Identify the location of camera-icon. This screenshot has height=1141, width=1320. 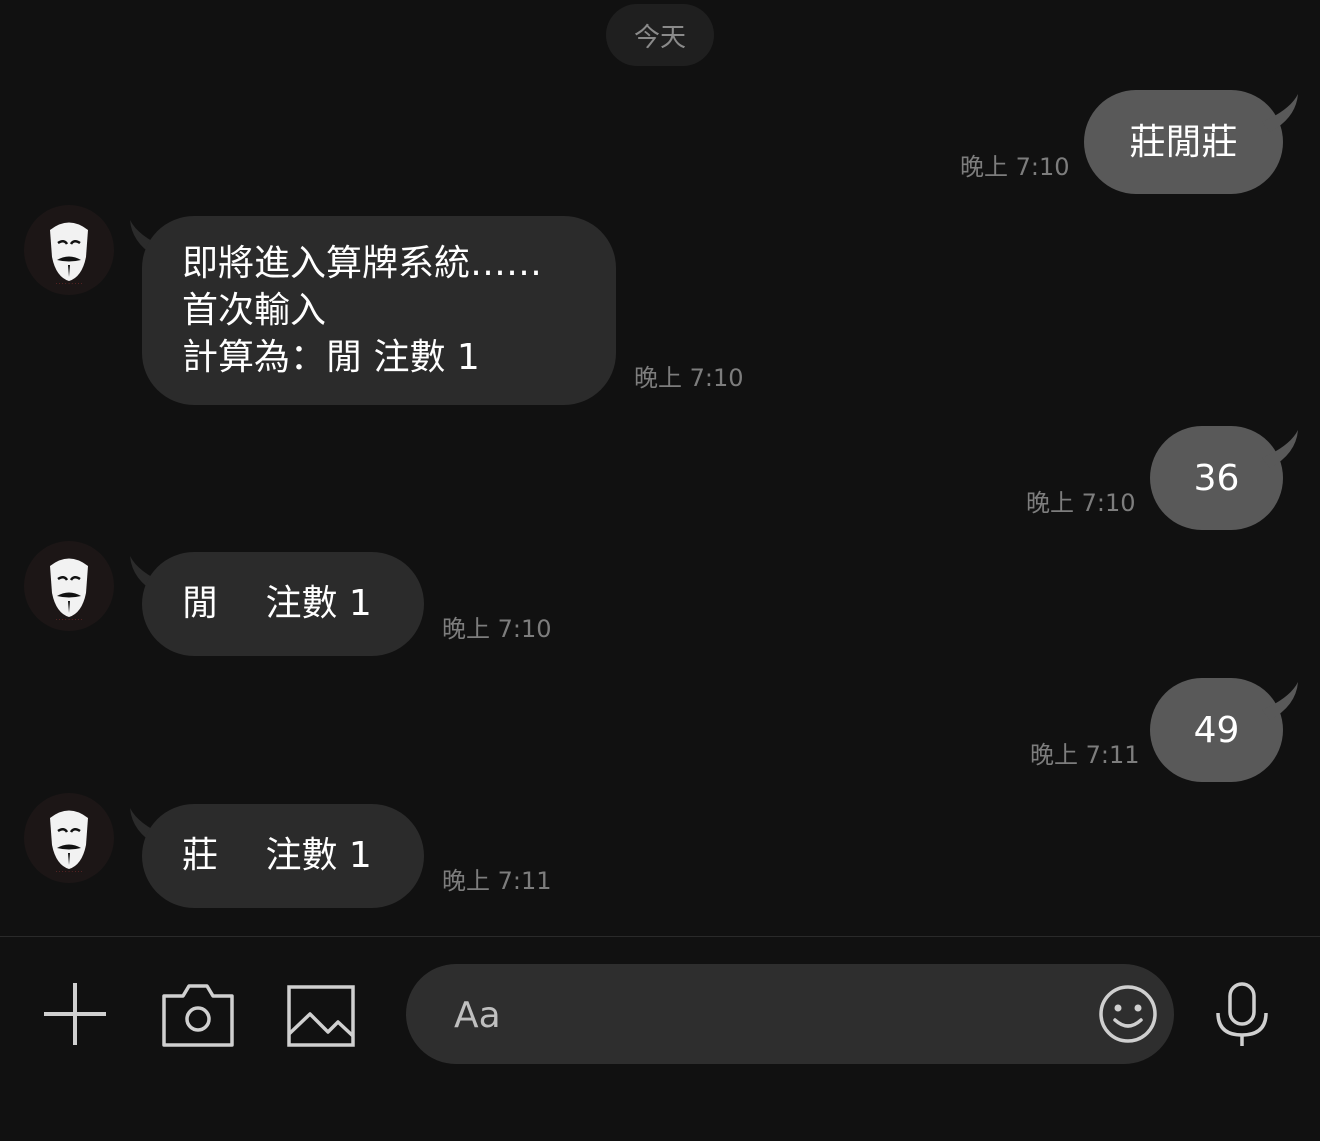
(198, 1015).